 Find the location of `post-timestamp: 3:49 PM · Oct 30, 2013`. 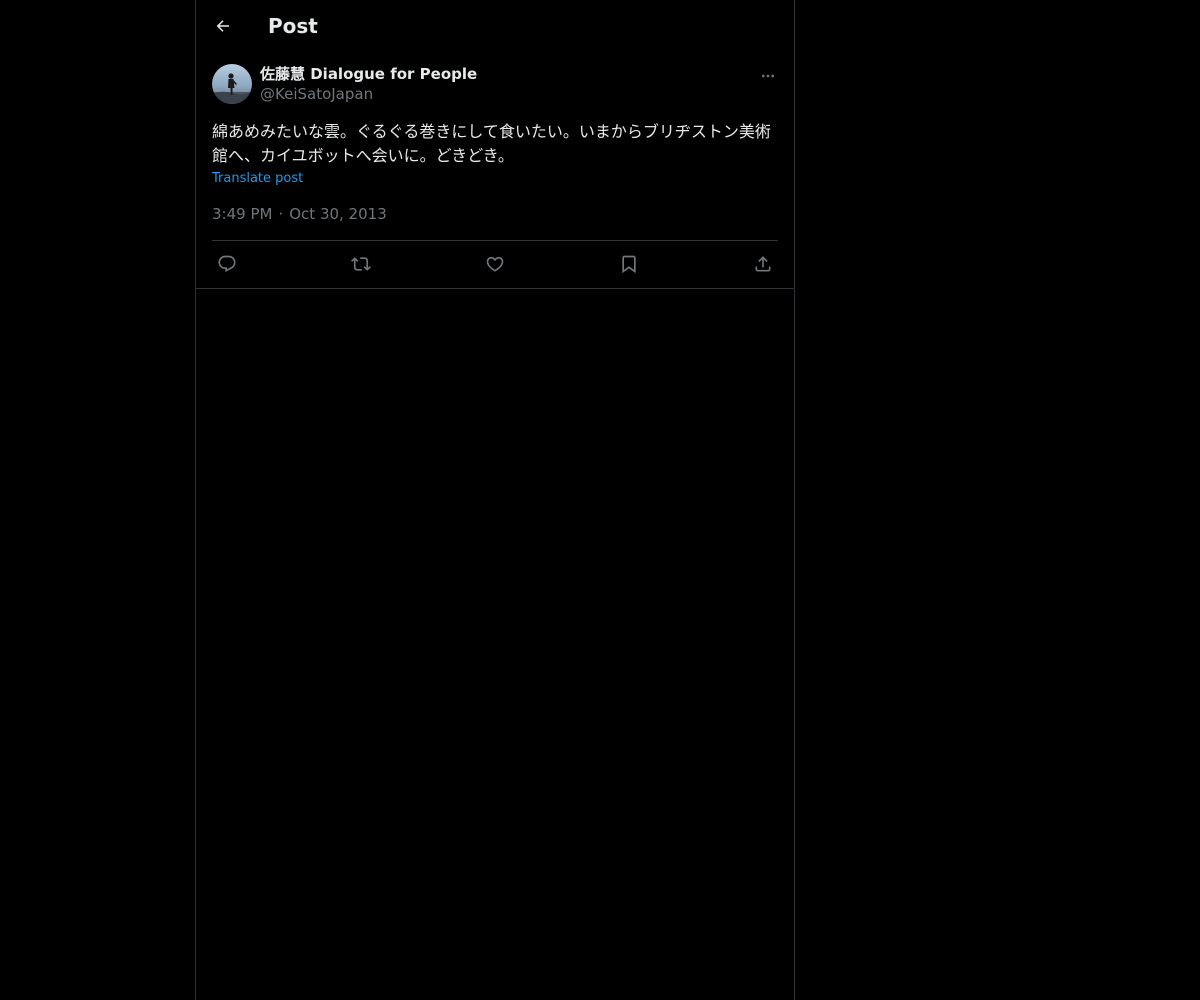

post-timestamp: 3:49 PM · Oct 30, 2013 is located at coordinates (299, 214).